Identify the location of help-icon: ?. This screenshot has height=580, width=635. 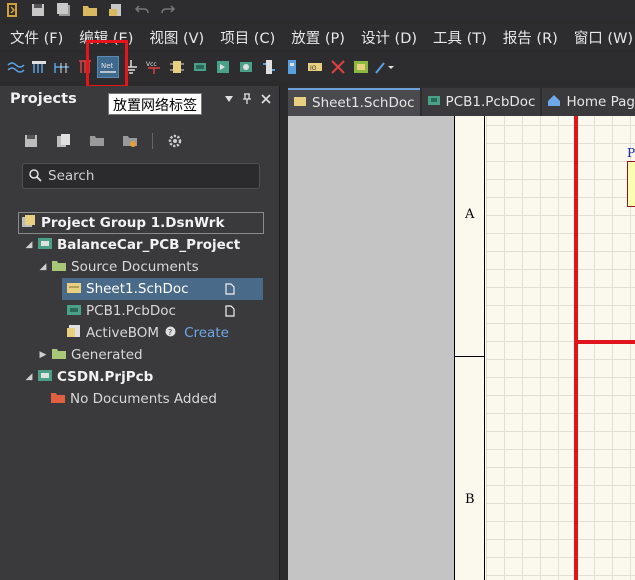
(170, 333).